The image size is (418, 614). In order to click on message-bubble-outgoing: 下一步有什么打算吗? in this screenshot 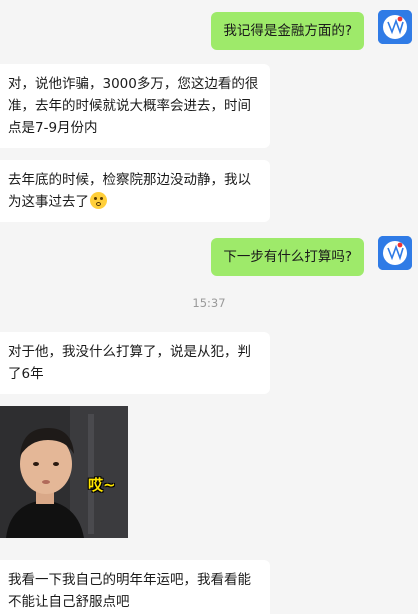, I will do `click(287, 257)`.